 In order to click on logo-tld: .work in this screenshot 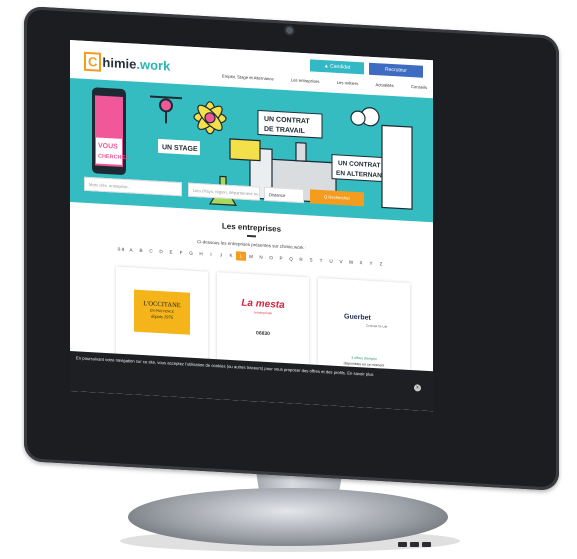, I will do `click(153, 65)`.